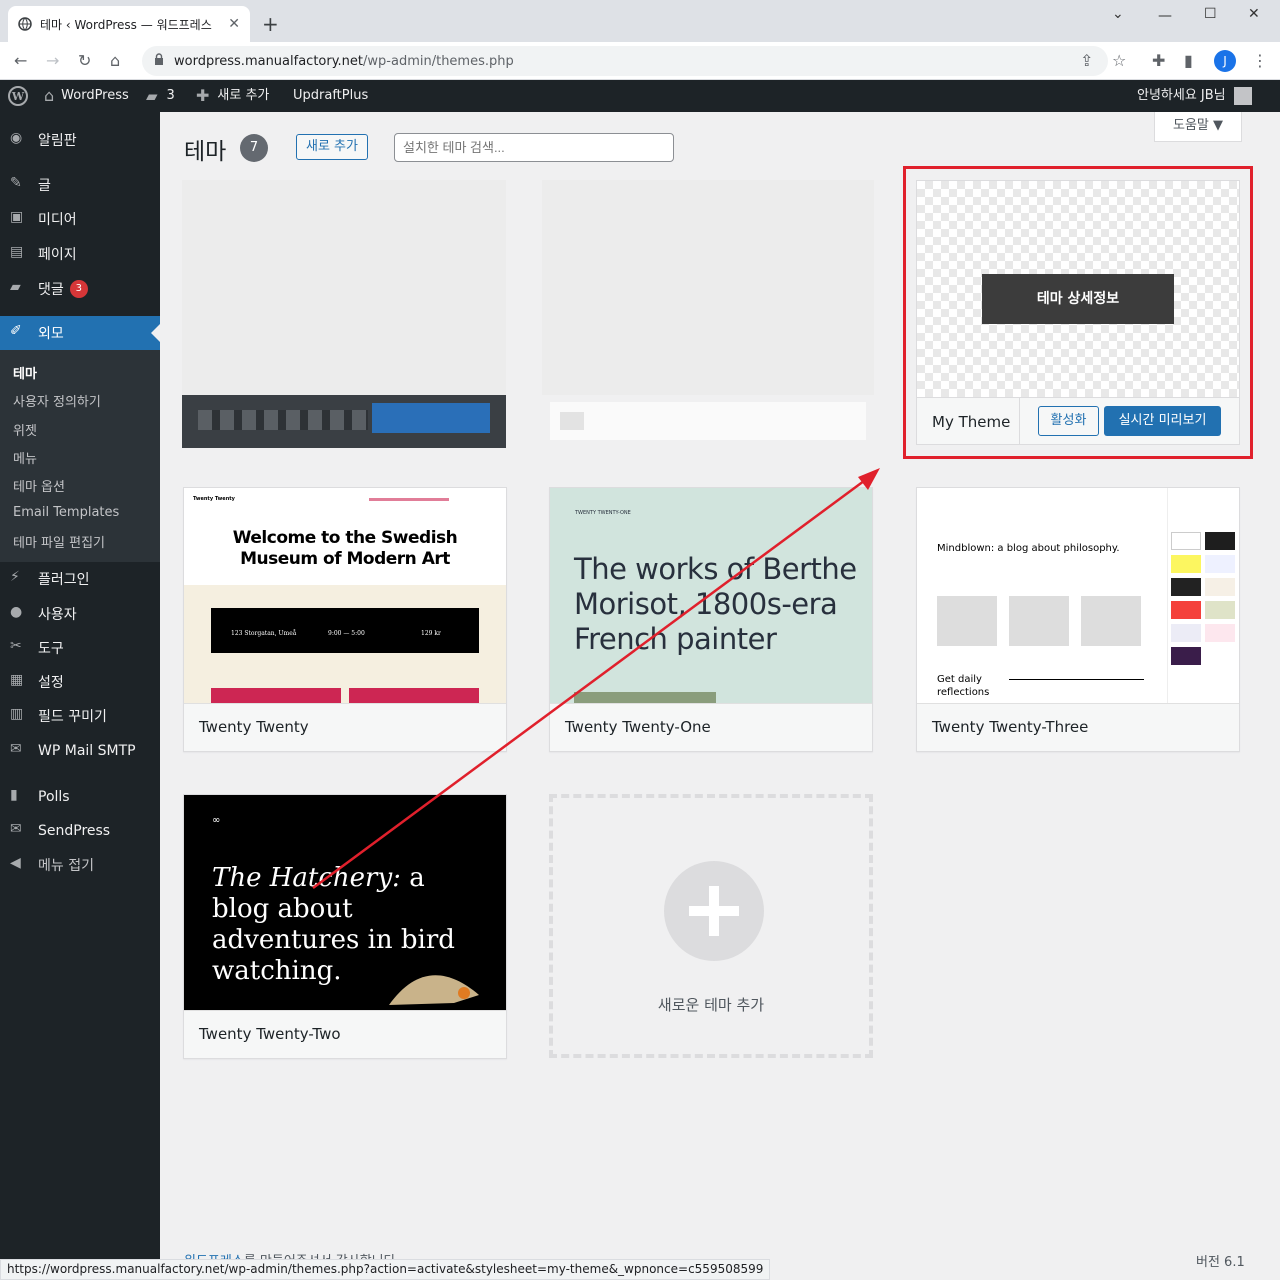 The height and width of the screenshot is (1280, 1280). What do you see at coordinates (711, 926) in the screenshot?
I see `add-new-theme-card: 새로운 테마 추가` at bounding box center [711, 926].